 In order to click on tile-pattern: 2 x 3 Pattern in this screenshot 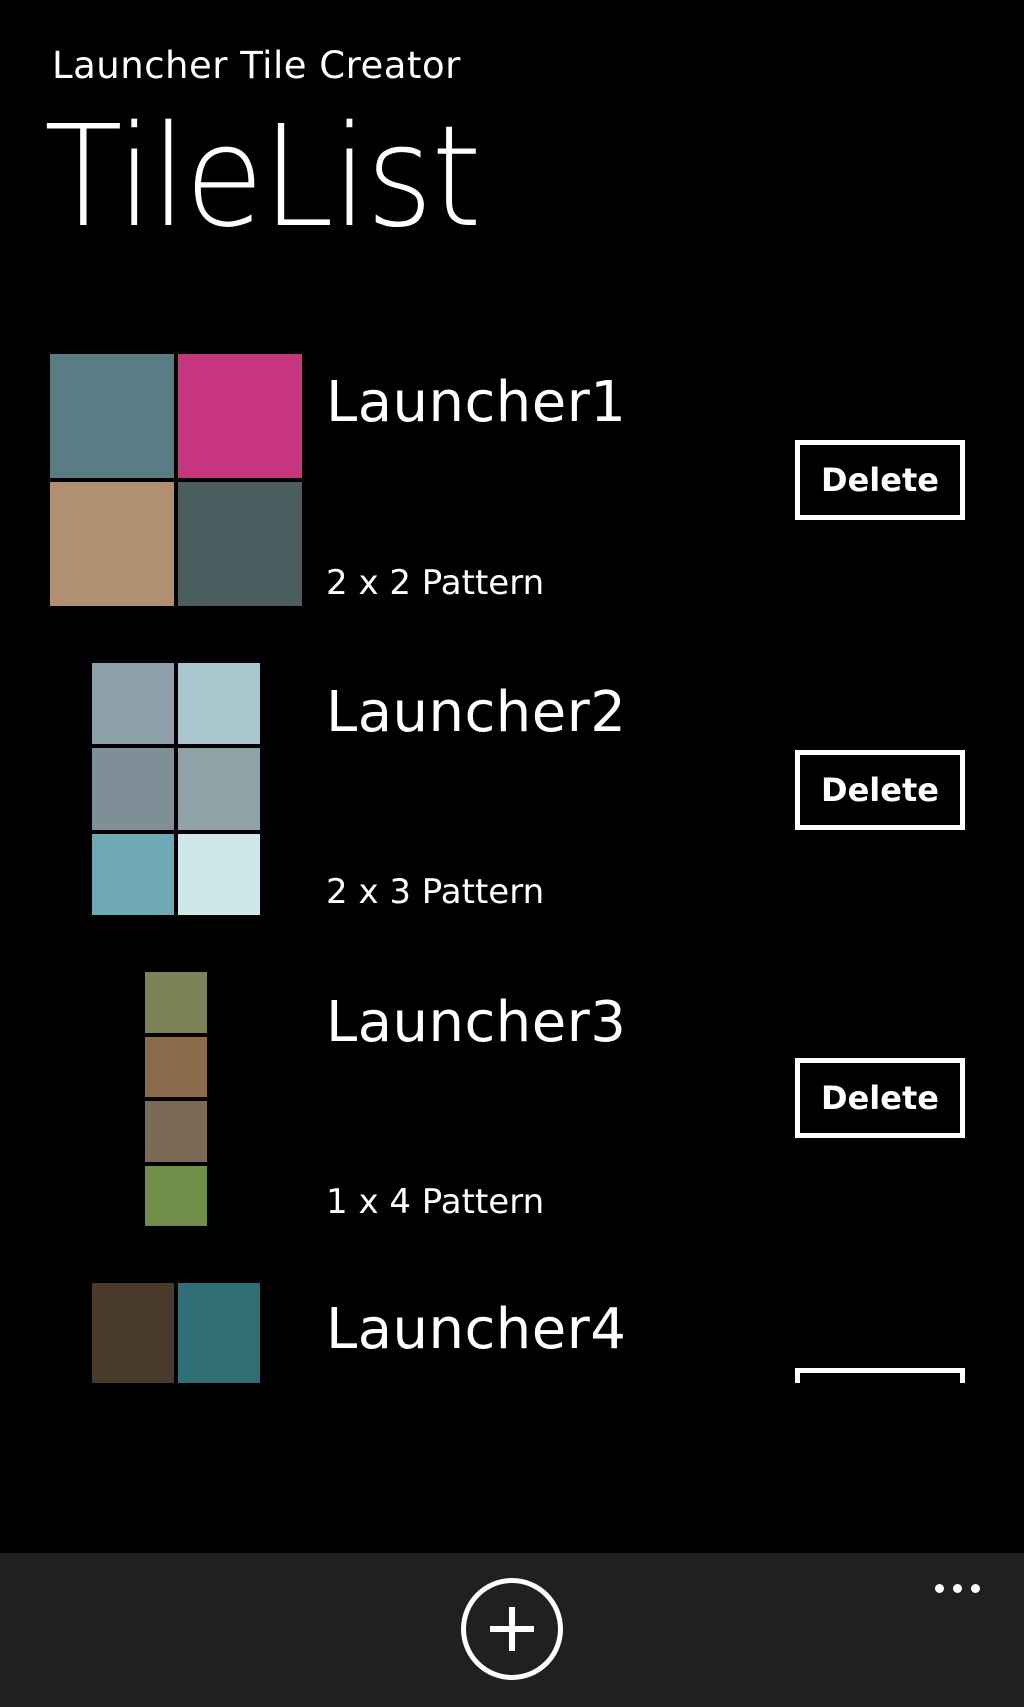, I will do `click(435, 892)`.